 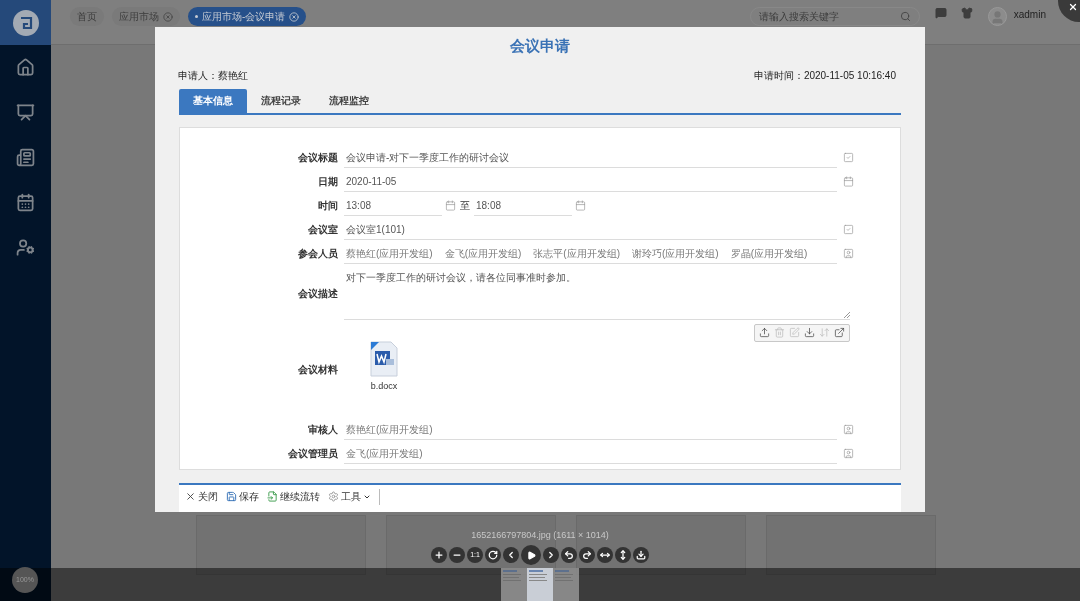 I want to click on file-name: b.docx, so click(x=384, y=386).